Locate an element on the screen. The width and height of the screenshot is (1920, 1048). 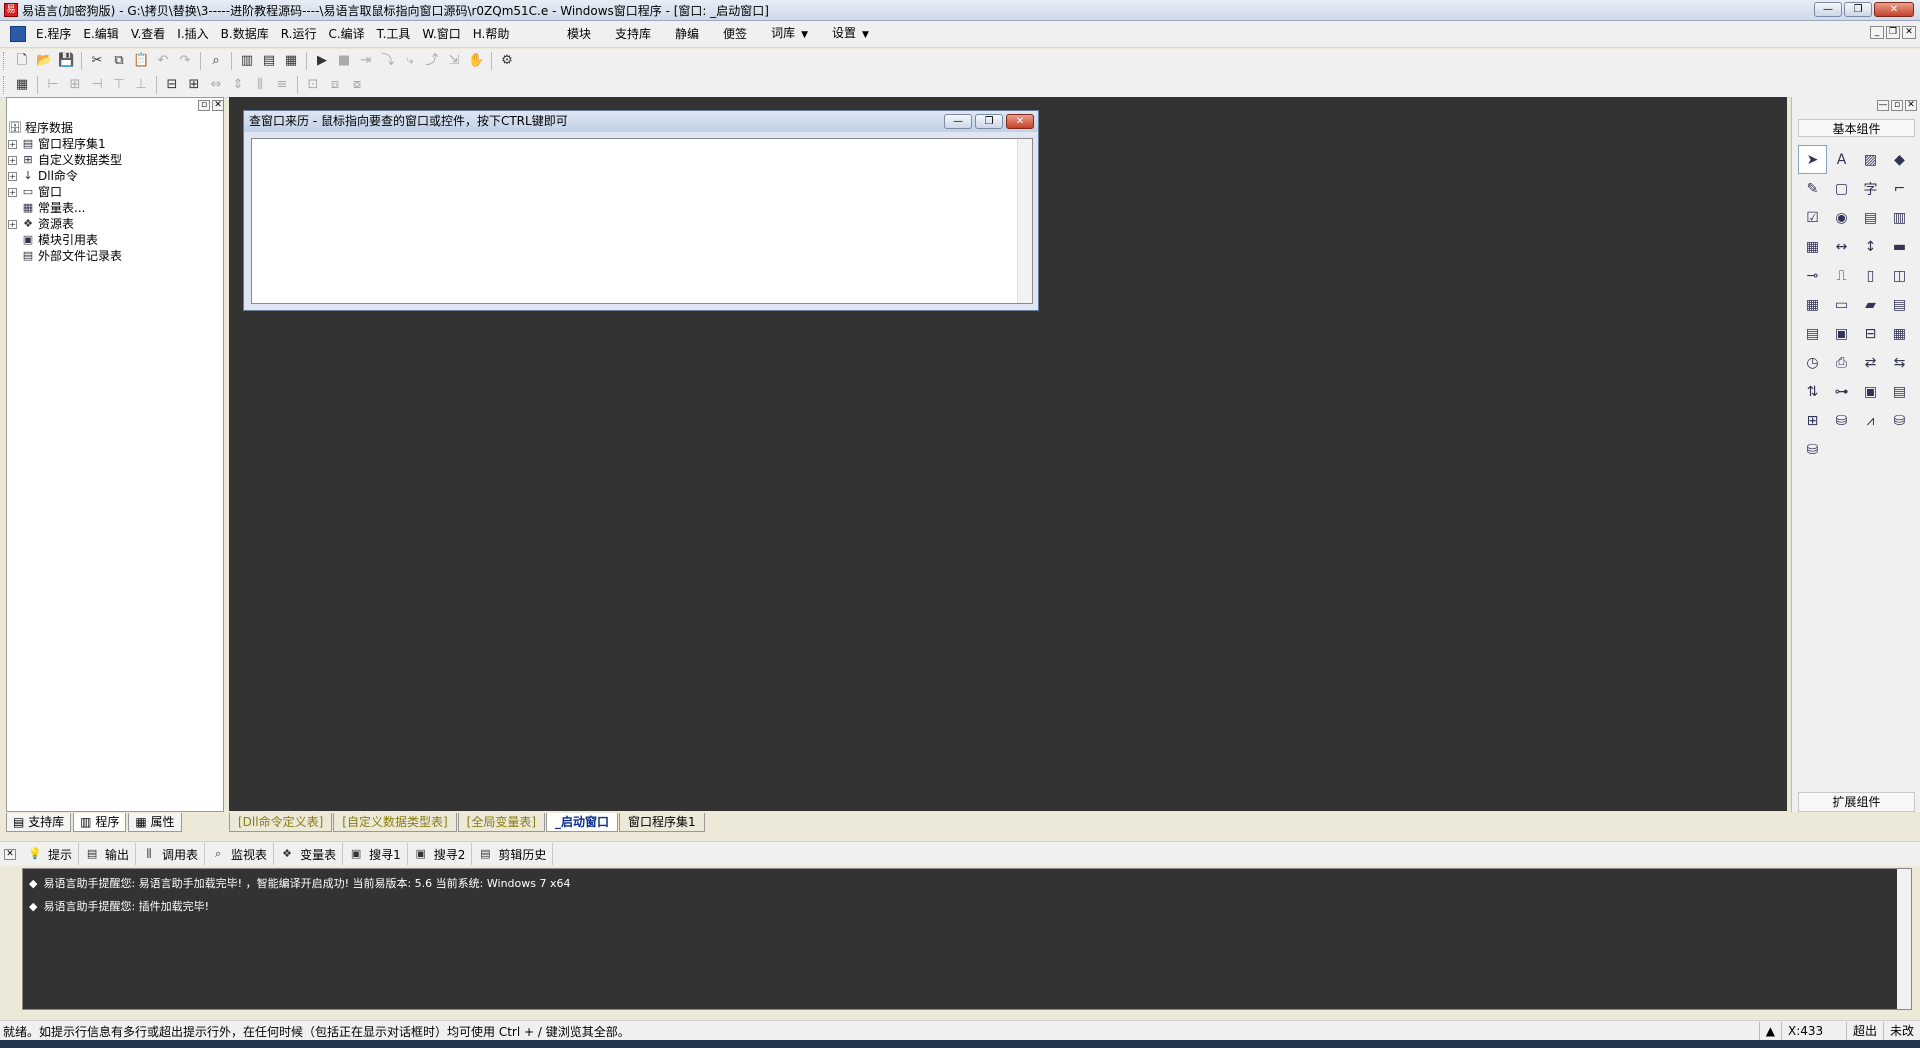
undo-icon: ↶ is located at coordinates (163, 61).